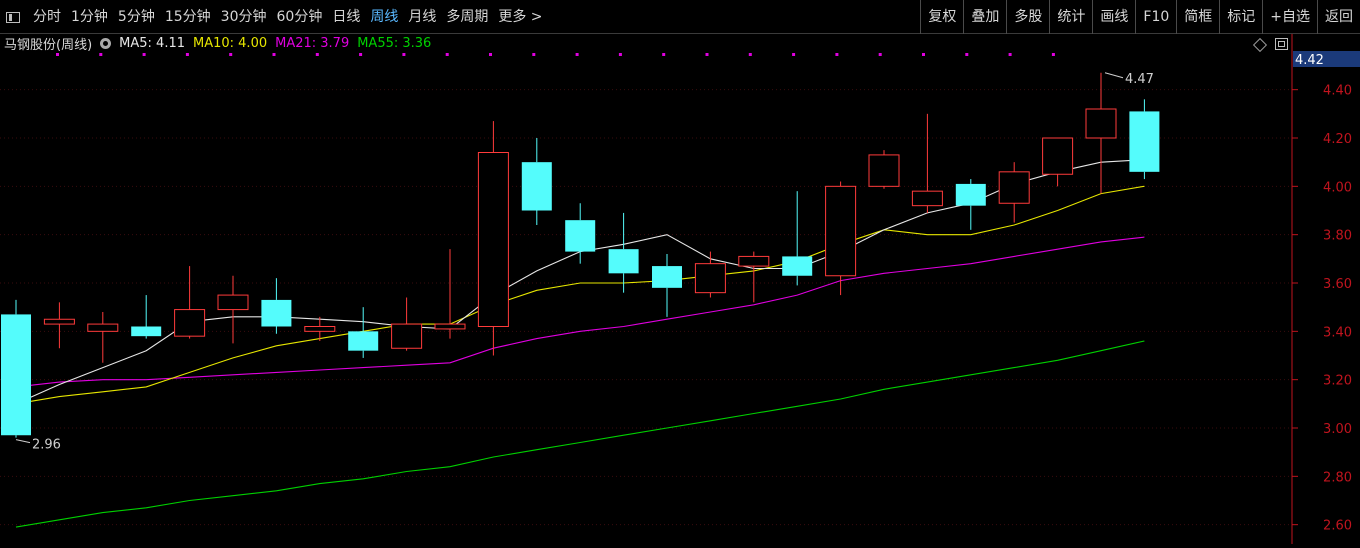  Describe the element at coordinates (47, 17) in the screenshot. I see `tab-intraday: 分时` at that location.